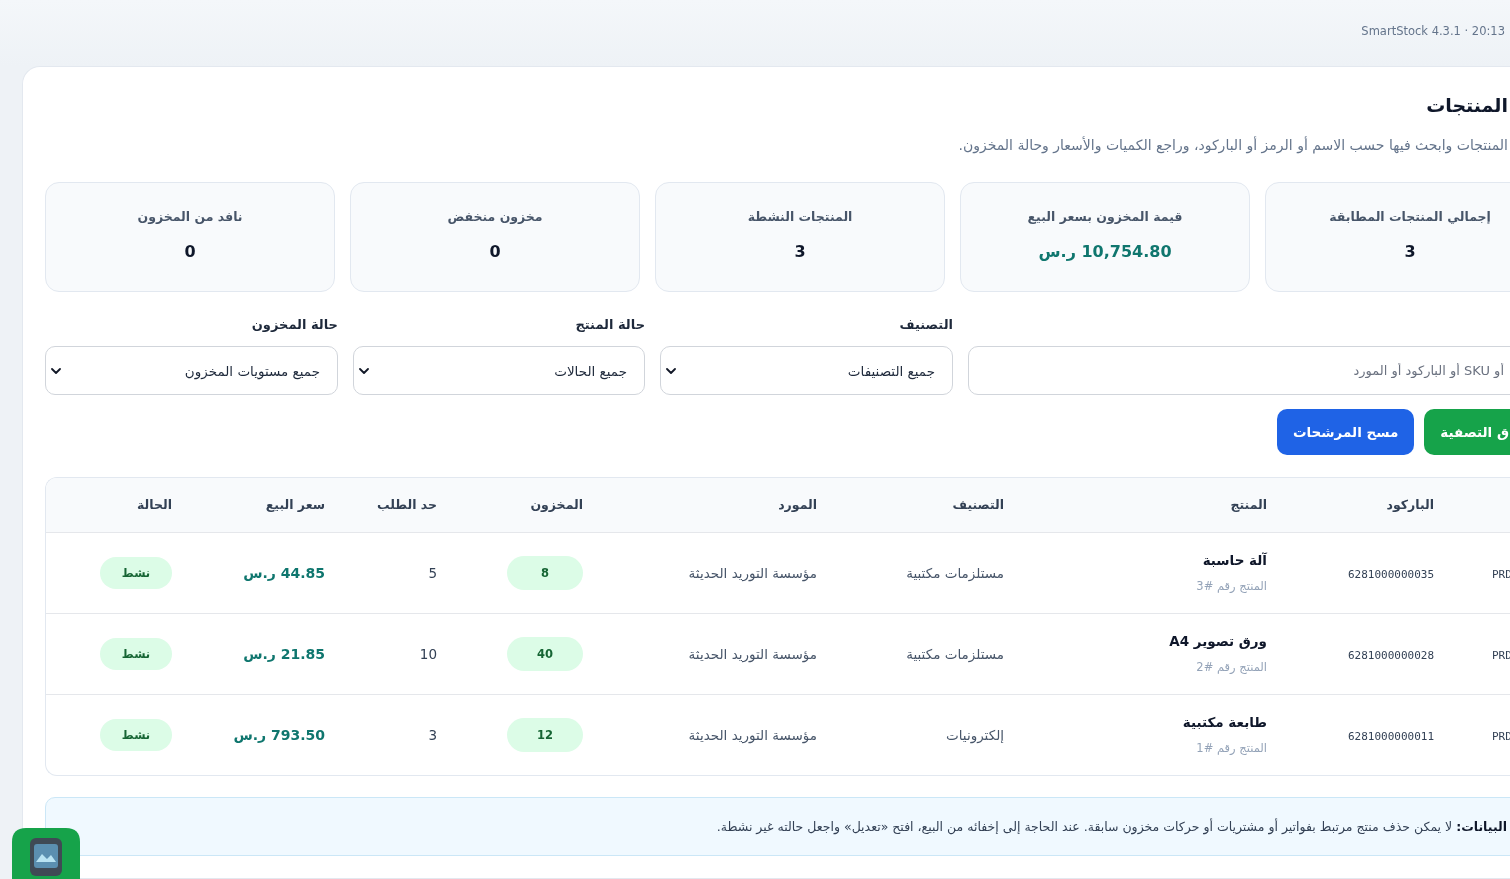  What do you see at coordinates (556, 505) in the screenshot?
I see `column-header: المخزون` at bounding box center [556, 505].